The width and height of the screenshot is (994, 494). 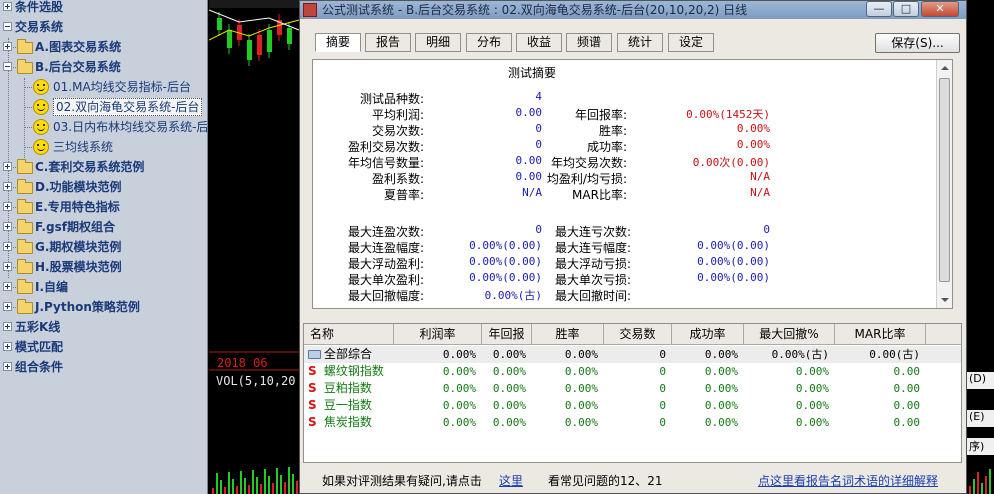 I want to click on tree-item: 03.日内布林均线交易系统-后, so click(x=103, y=127).